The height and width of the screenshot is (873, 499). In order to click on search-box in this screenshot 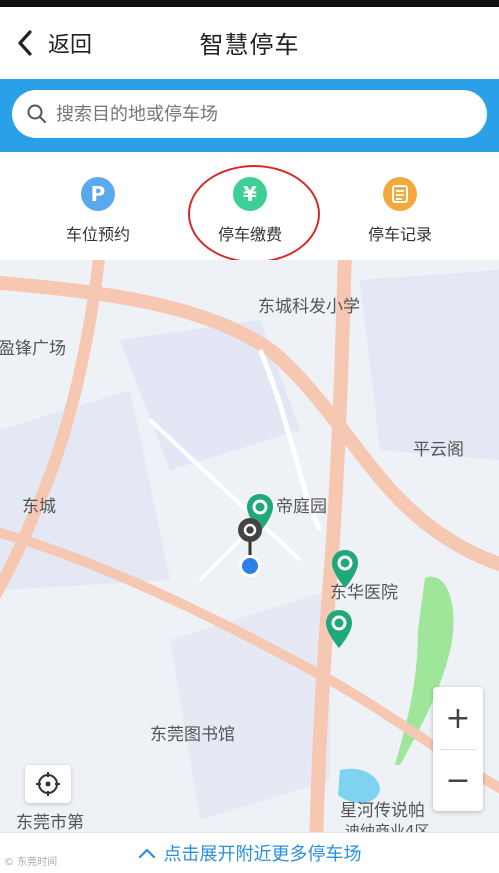, I will do `click(249, 114)`.